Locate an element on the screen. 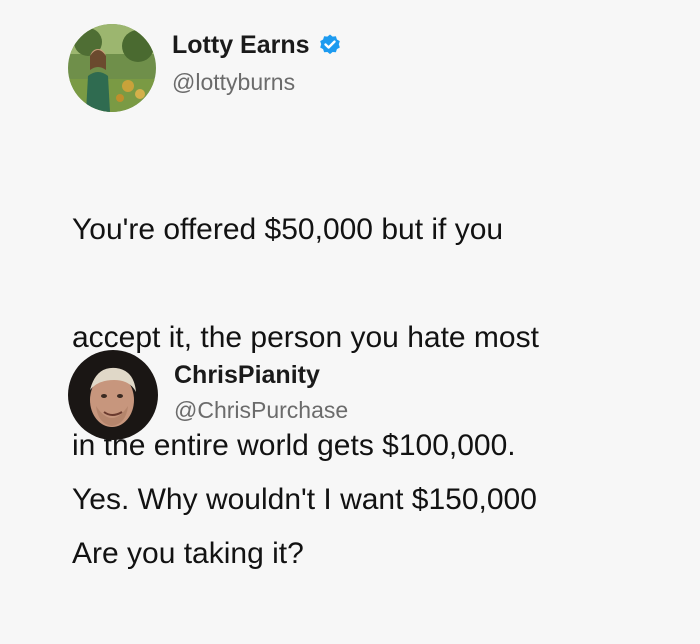 The image size is (700, 644). chris-name-line: ChrisPianity is located at coordinates (247, 375).